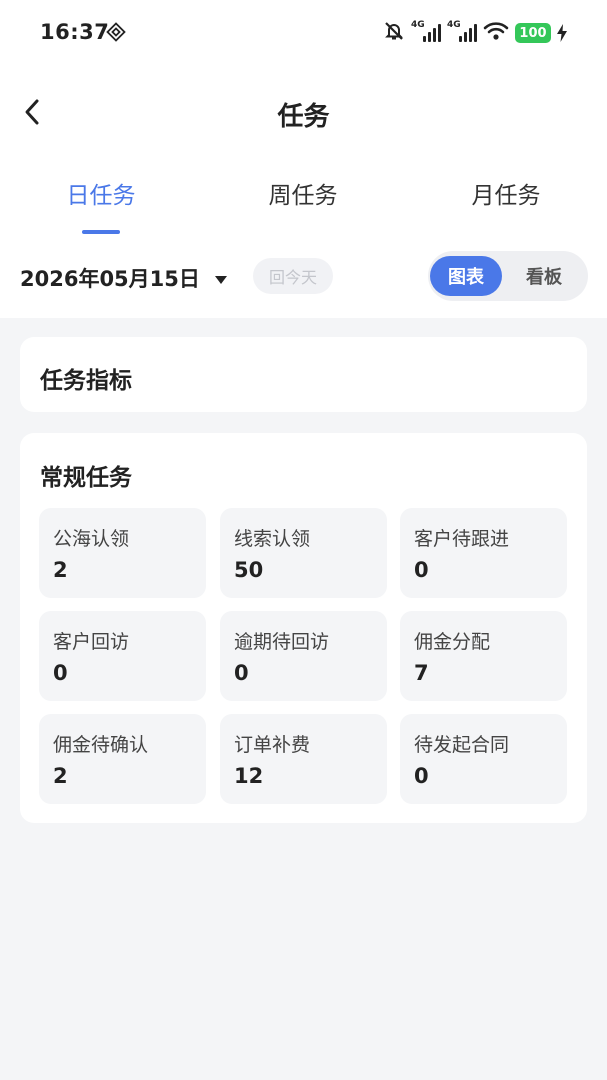 This screenshot has height=1080, width=607. What do you see at coordinates (303, 374) in the screenshot?
I see `task-indicators-card: 任务指标` at bounding box center [303, 374].